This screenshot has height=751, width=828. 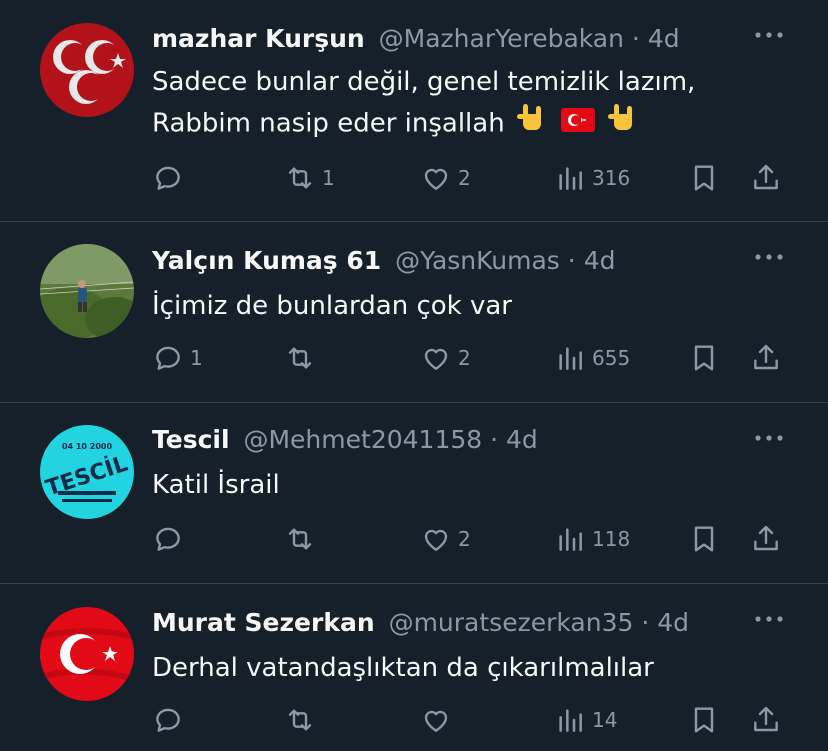 I want to click on user-handle: @Mehmet2041158, so click(x=362, y=439).